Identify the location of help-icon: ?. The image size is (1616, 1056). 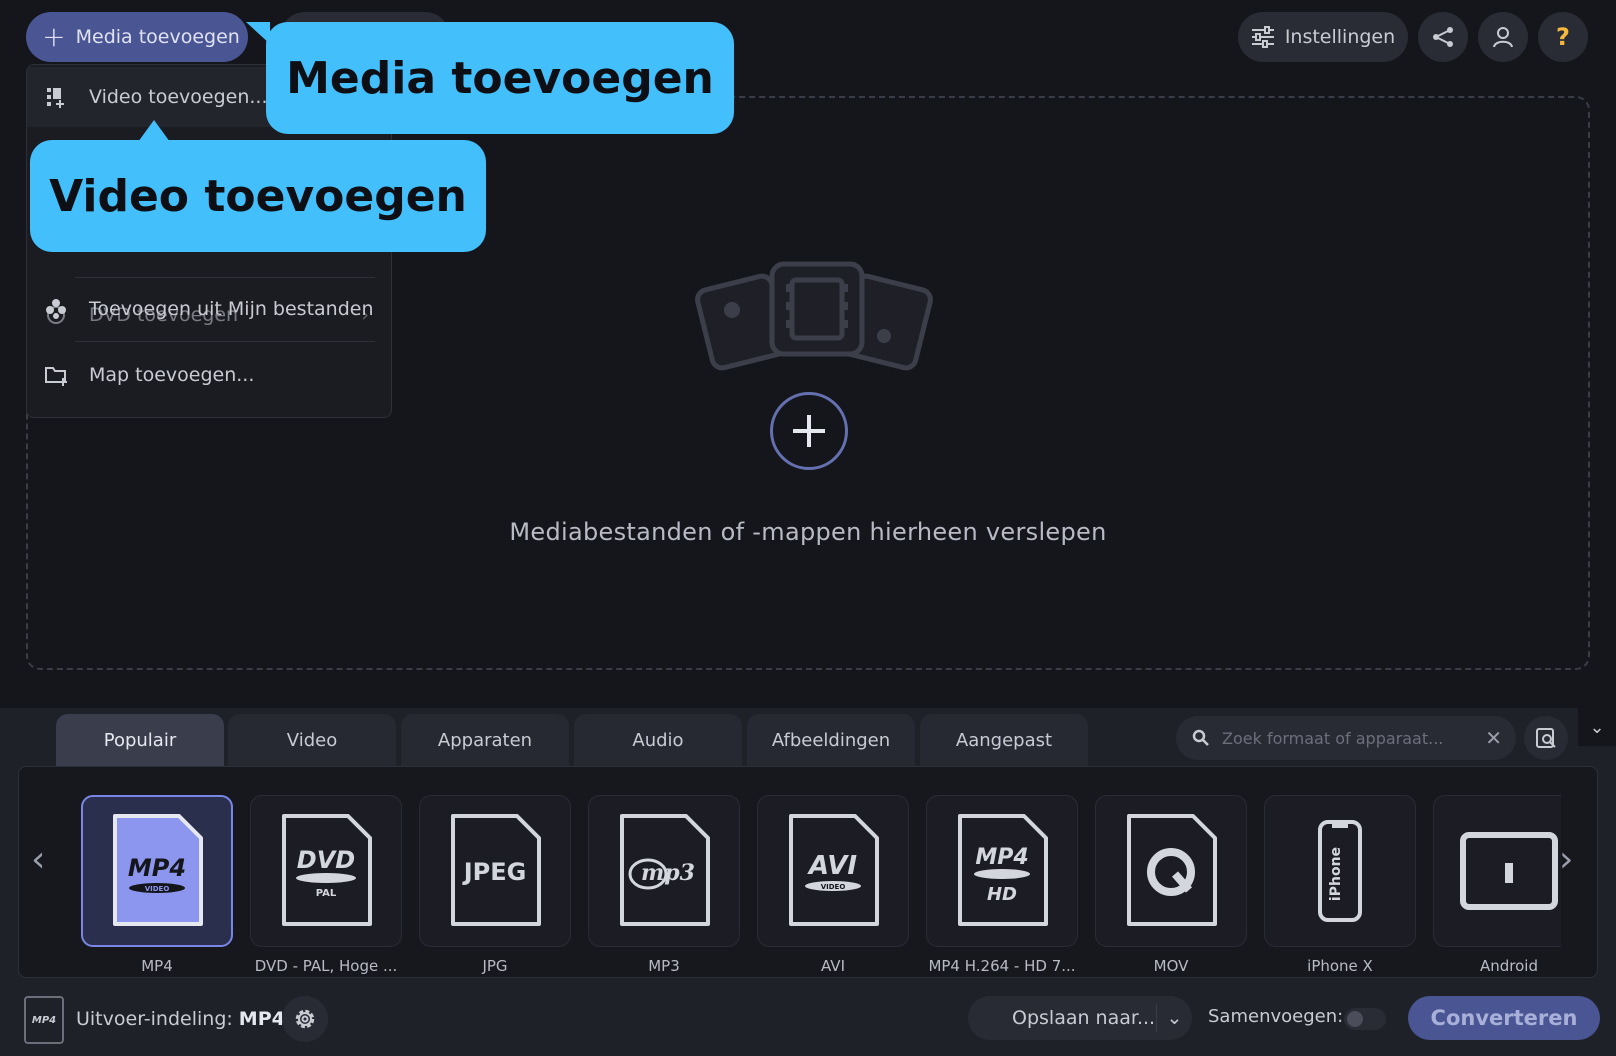
(1563, 37).